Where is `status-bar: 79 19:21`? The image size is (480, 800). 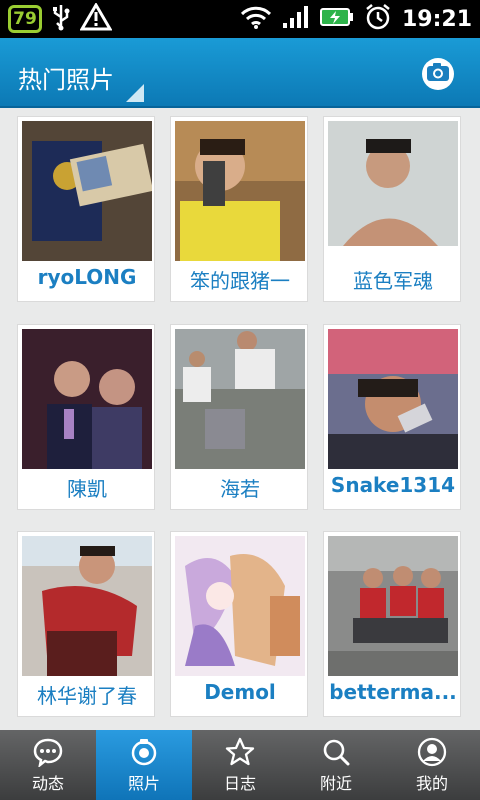 status-bar: 79 19:21 is located at coordinates (240, 19).